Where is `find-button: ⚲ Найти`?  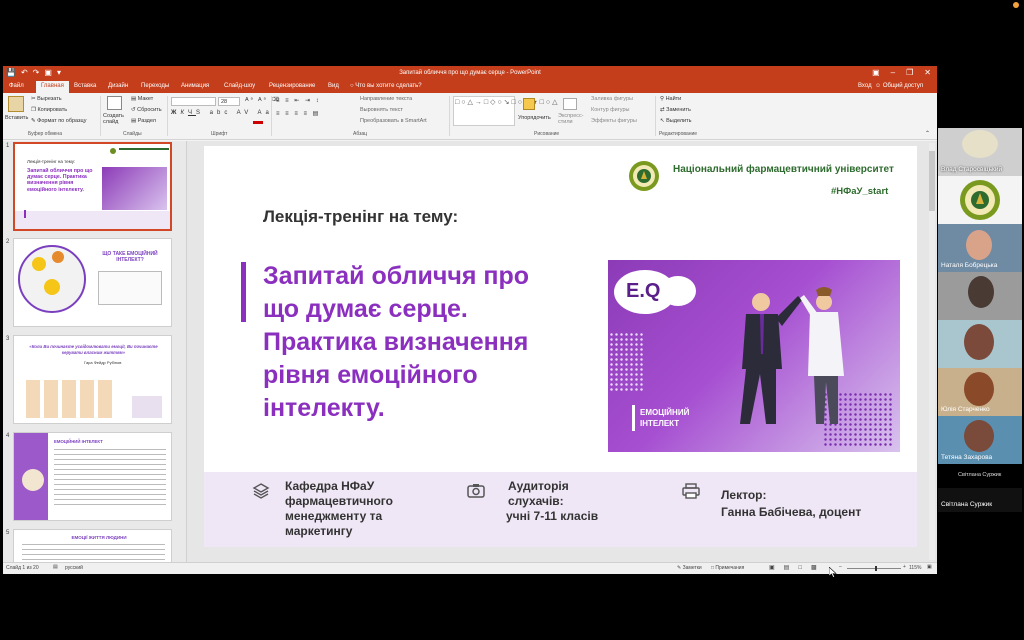 find-button: ⚲ Найти is located at coordinates (670, 99).